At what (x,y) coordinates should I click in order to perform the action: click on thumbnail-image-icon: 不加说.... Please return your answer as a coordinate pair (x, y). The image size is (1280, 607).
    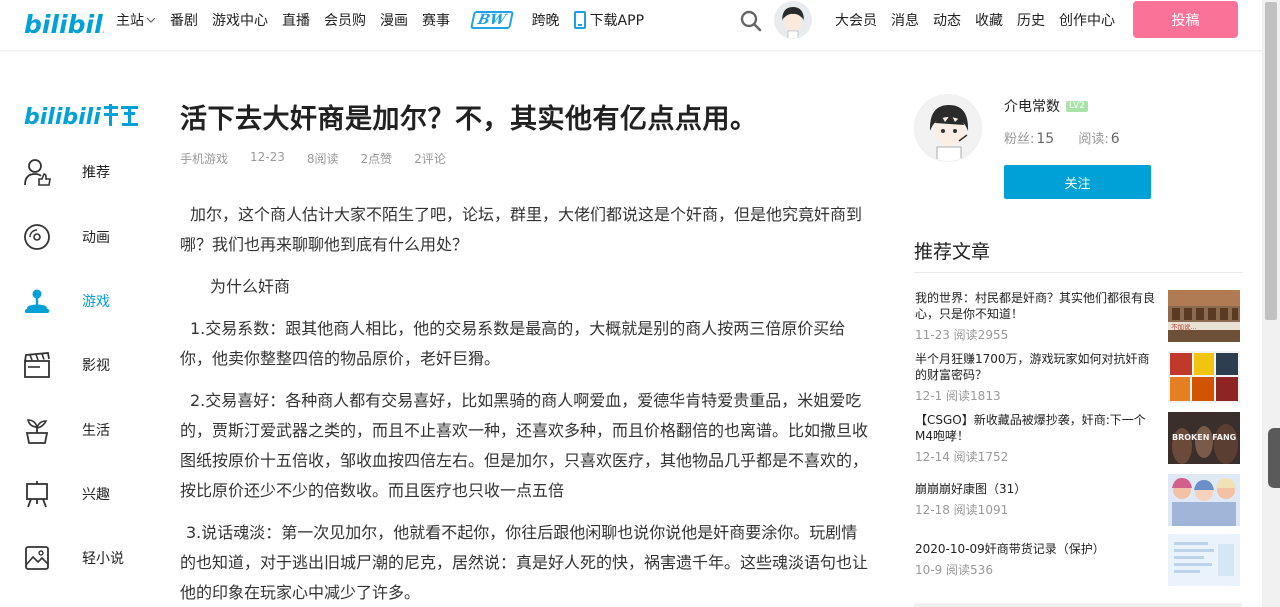
    Looking at the image, I should click on (1204, 316).